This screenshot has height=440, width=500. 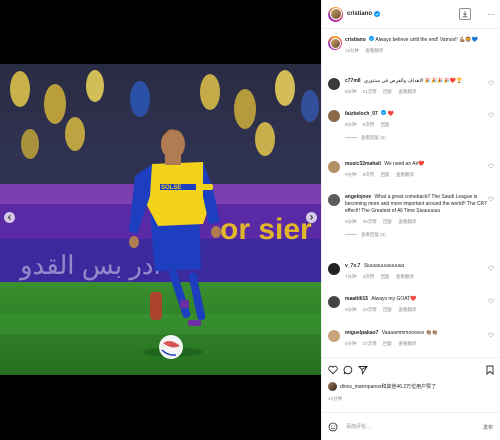 I want to click on author-avatar, so click(x=335, y=14).